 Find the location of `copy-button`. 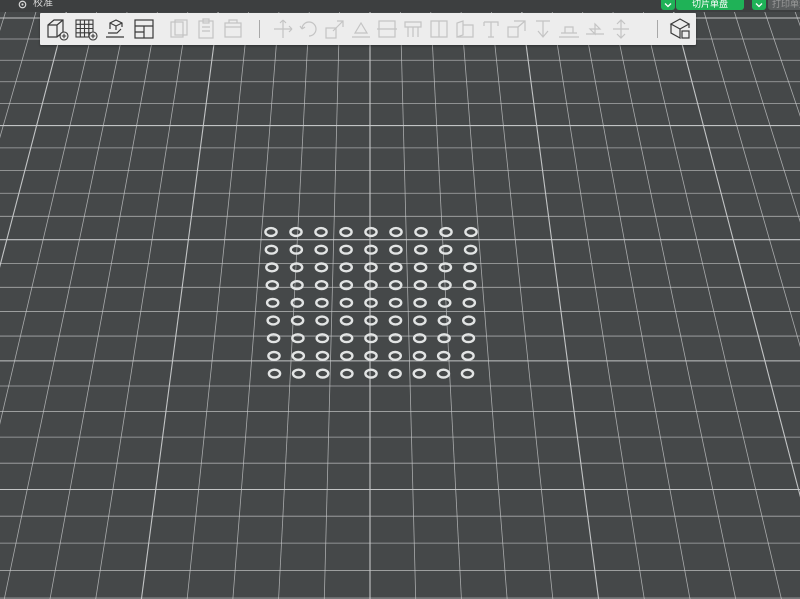

copy-button is located at coordinates (179, 29).